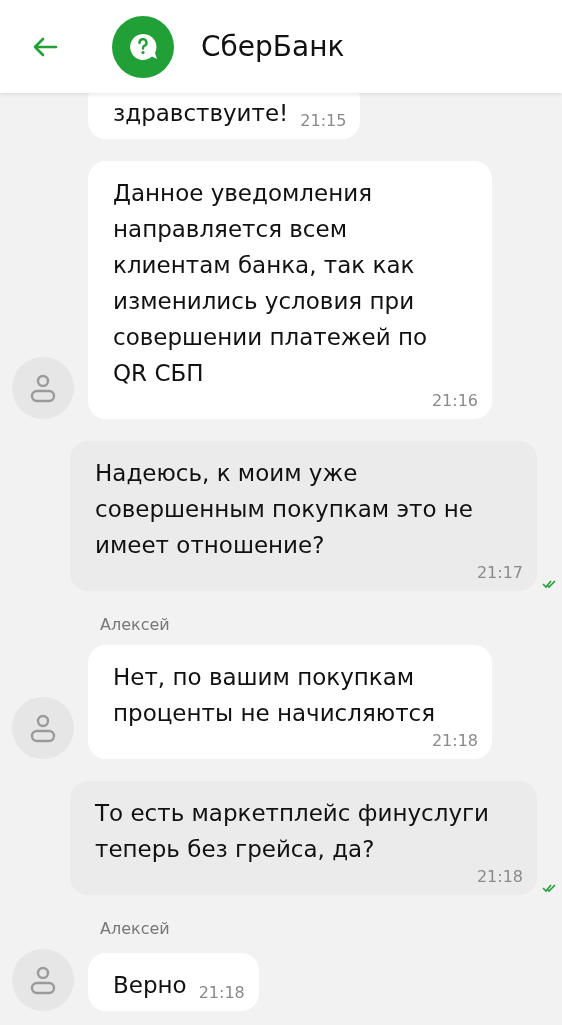 This screenshot has width=562, height=1025. I want to click on chat-title: СберБанк, so click(273, 46).